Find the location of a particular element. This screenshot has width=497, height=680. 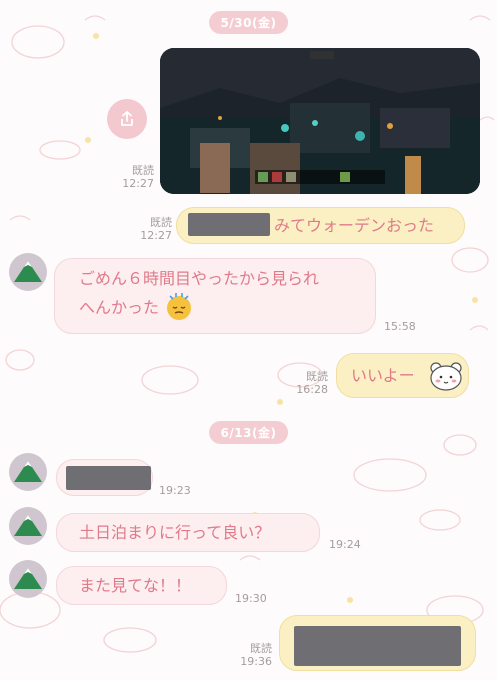

share-button is located at coordinates (127, 119).